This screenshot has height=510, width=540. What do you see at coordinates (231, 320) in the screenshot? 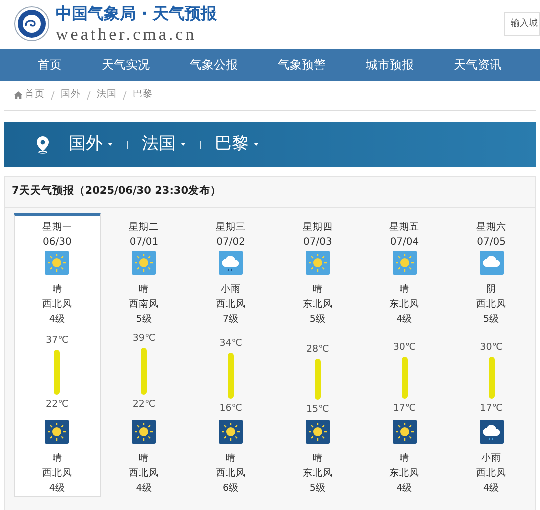
I see `wind-level-label: 7级` at bounding box center [231, 320].